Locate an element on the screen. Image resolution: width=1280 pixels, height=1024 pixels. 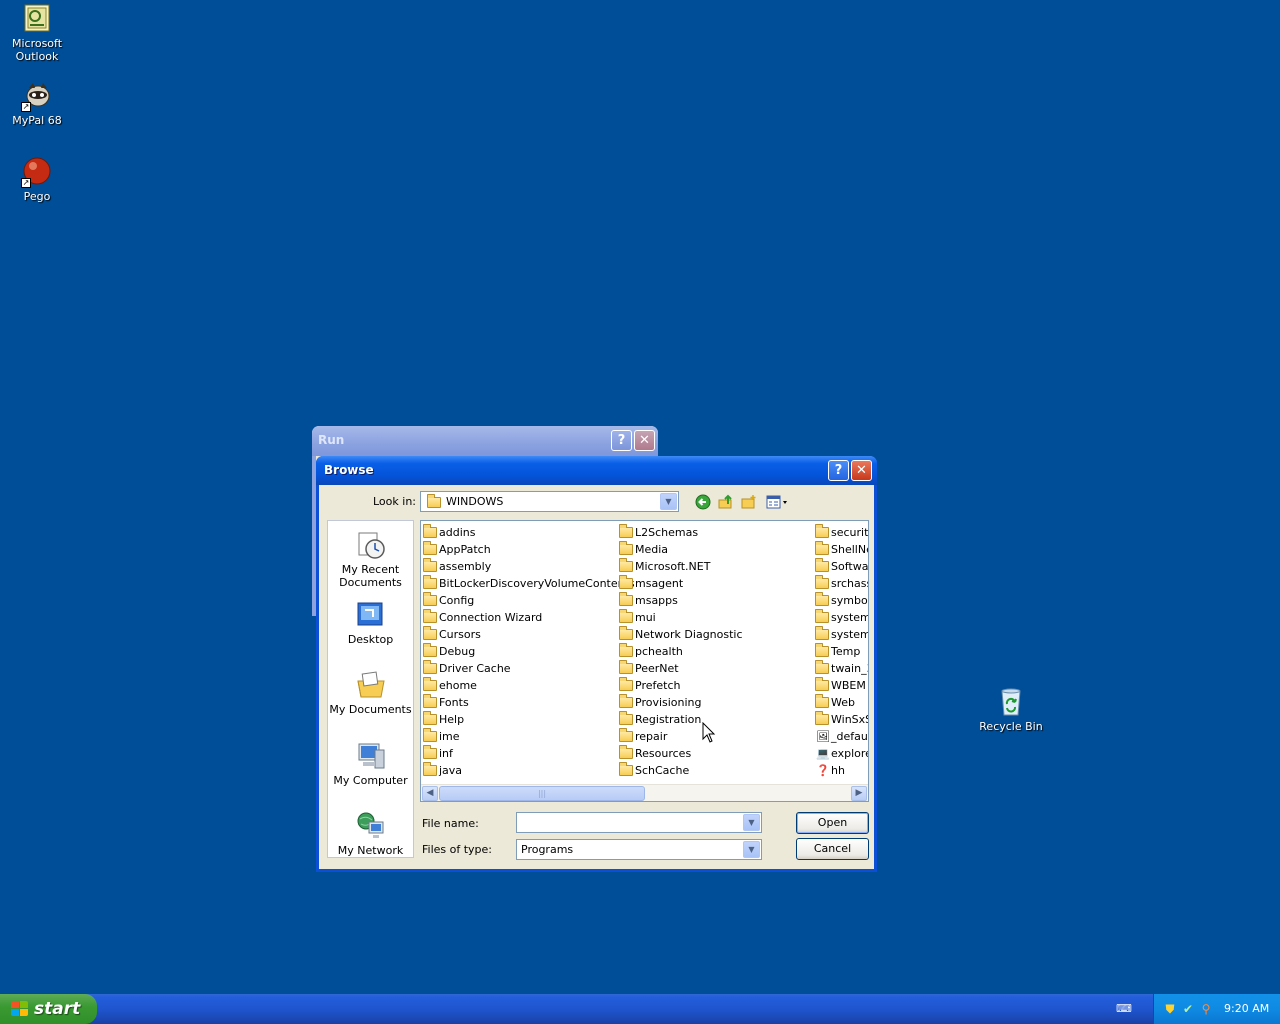
run-close-button: ✕ is located at coordinates (644, 440).